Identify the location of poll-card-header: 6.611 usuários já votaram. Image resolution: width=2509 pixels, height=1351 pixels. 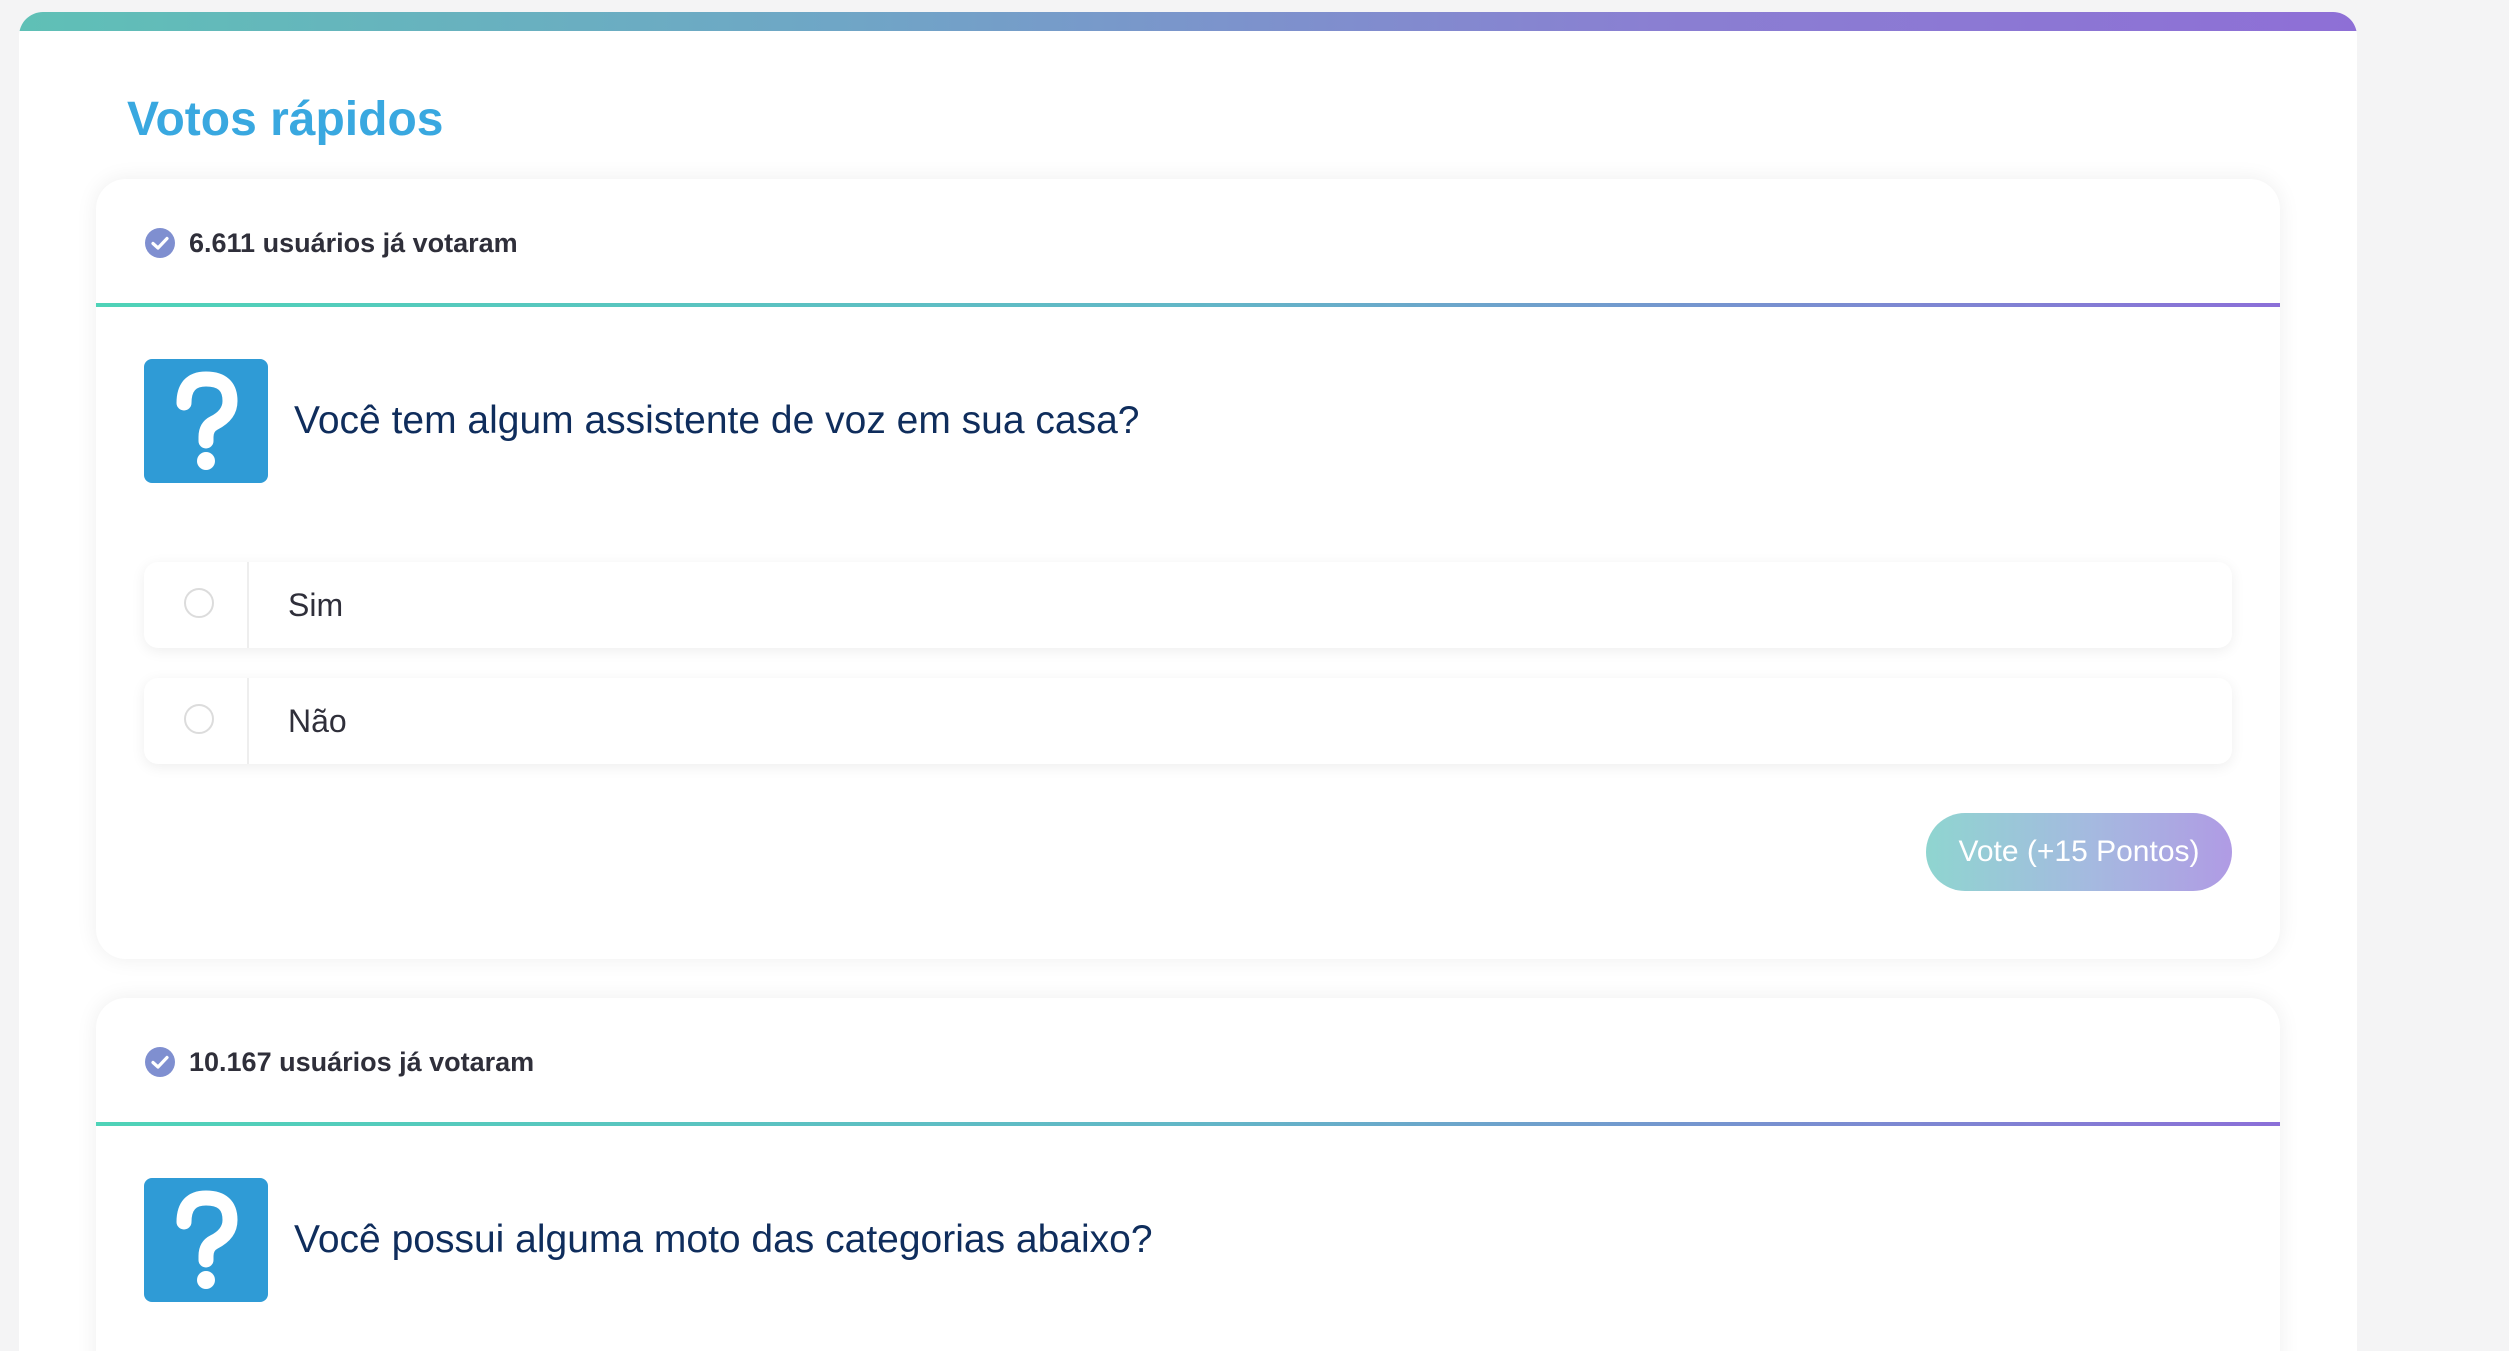
(1188, 243).